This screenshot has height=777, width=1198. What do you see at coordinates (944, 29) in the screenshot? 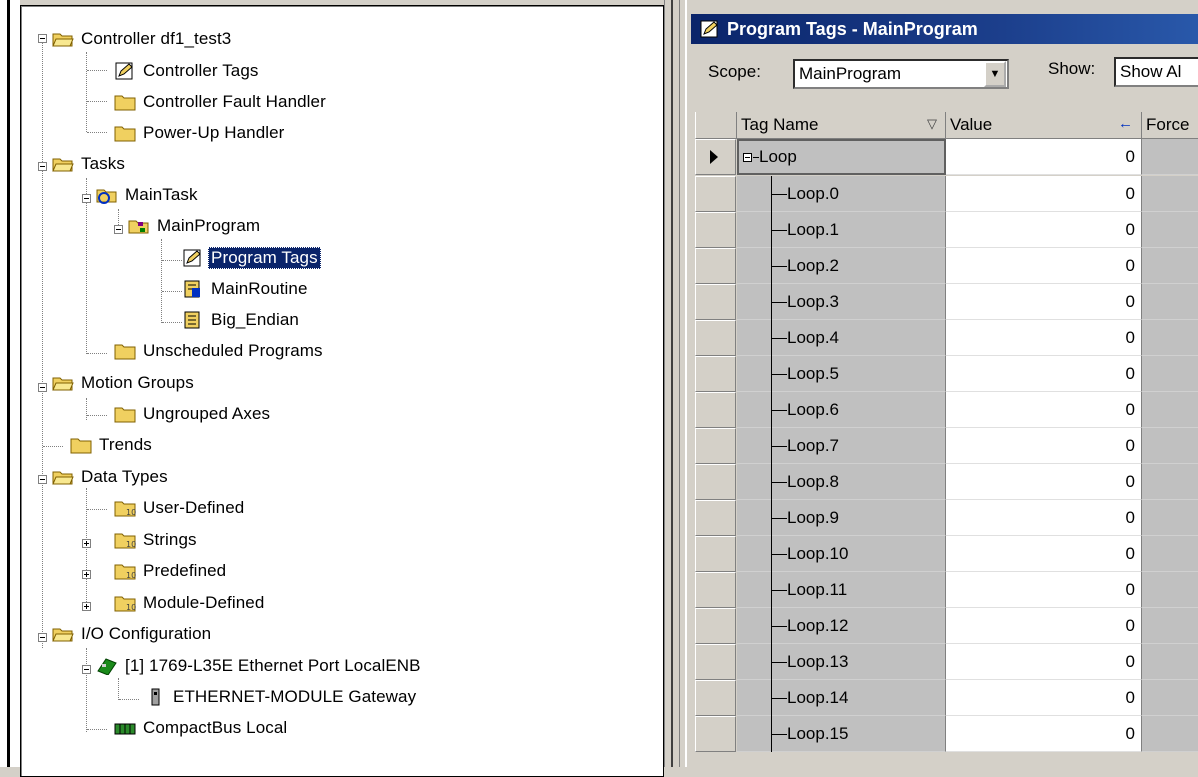
I see `window-titlebar: Program Tags - MainProgram` at bounding box center [944, 29].